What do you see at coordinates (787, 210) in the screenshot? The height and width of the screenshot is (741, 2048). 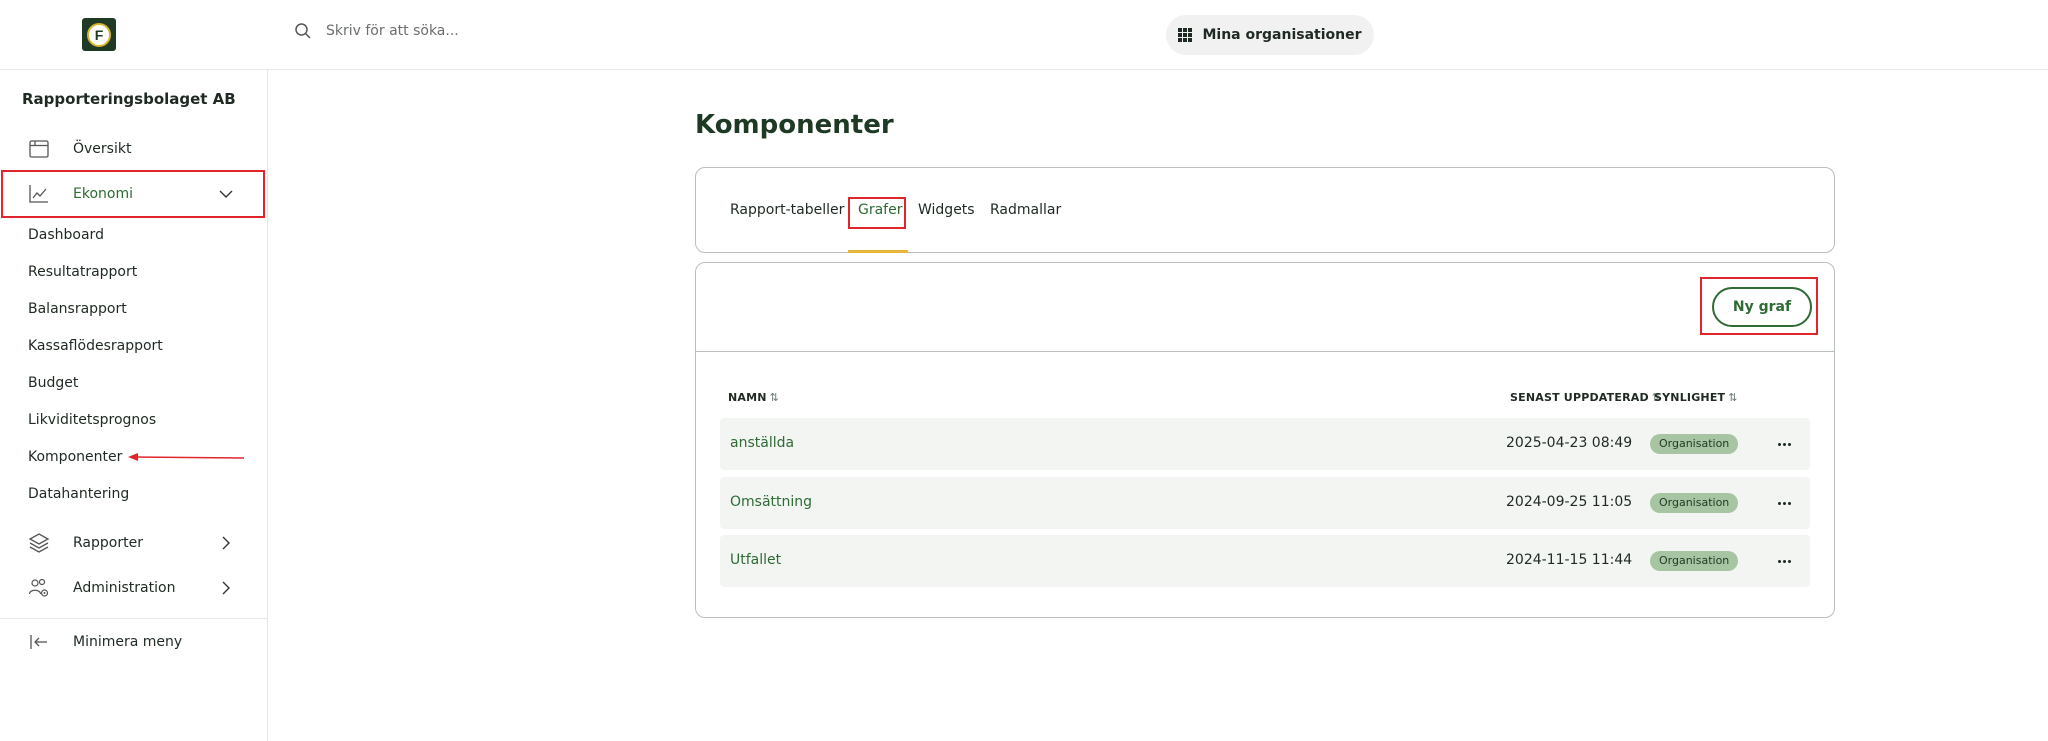 I see `tab-rapport-tabeller: Rapport-tabeller` at bounding box center [787, 210].